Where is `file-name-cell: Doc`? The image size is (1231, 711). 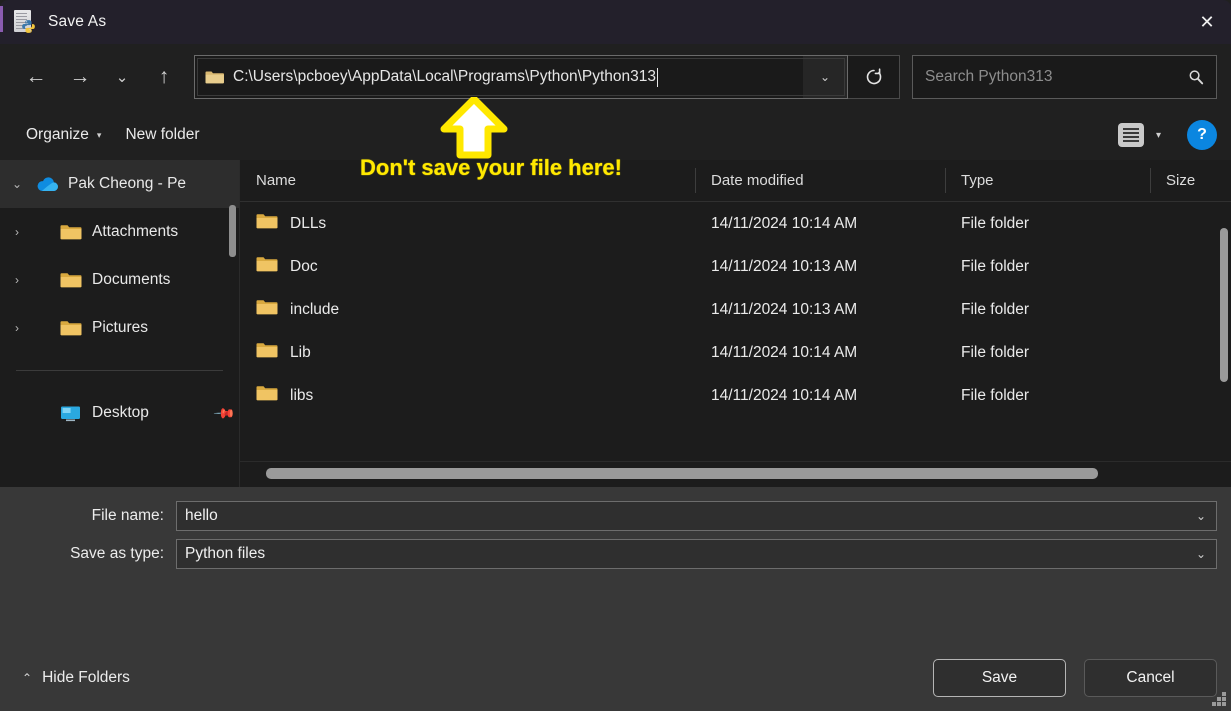
file-name-cell: Doc is located at coordinates (467, 267).